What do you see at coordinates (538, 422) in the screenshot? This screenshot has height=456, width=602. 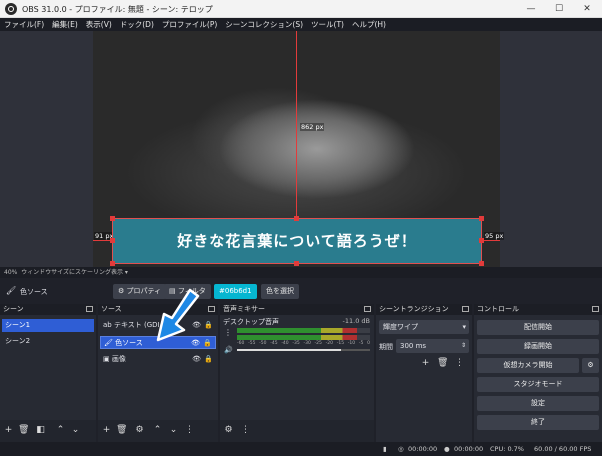 I see `exit-button: 終了` at bounding box center [538, 422].